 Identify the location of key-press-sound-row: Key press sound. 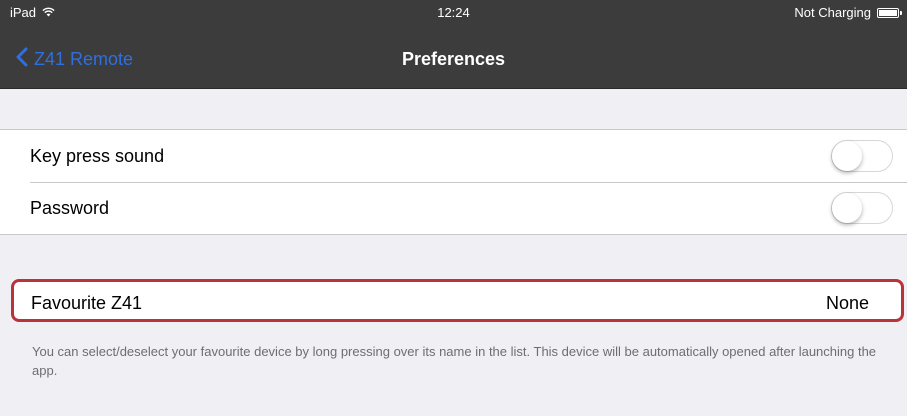
(453, 156).